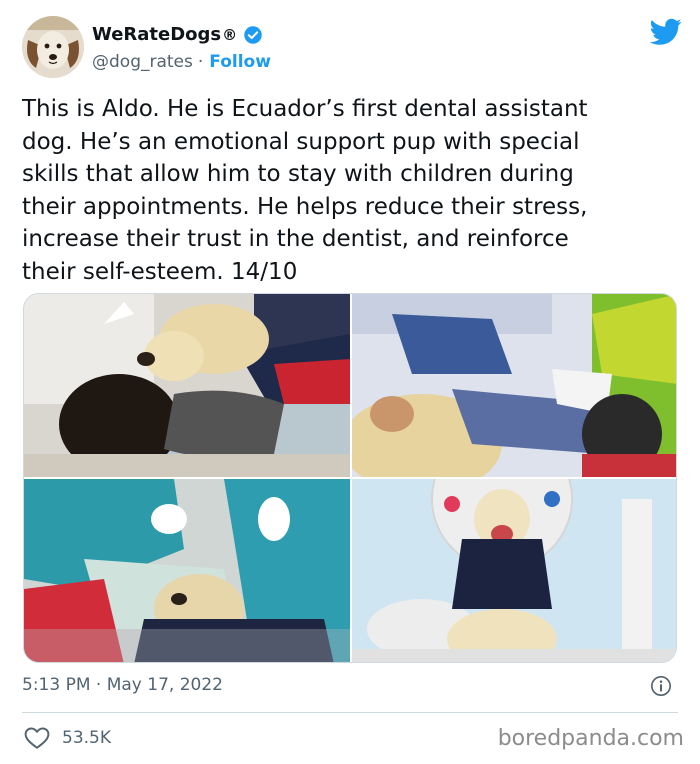 This screenshot has width=700, height=764. I want to click on author-name-row: WeRateDogs ®, so click(177, 34).